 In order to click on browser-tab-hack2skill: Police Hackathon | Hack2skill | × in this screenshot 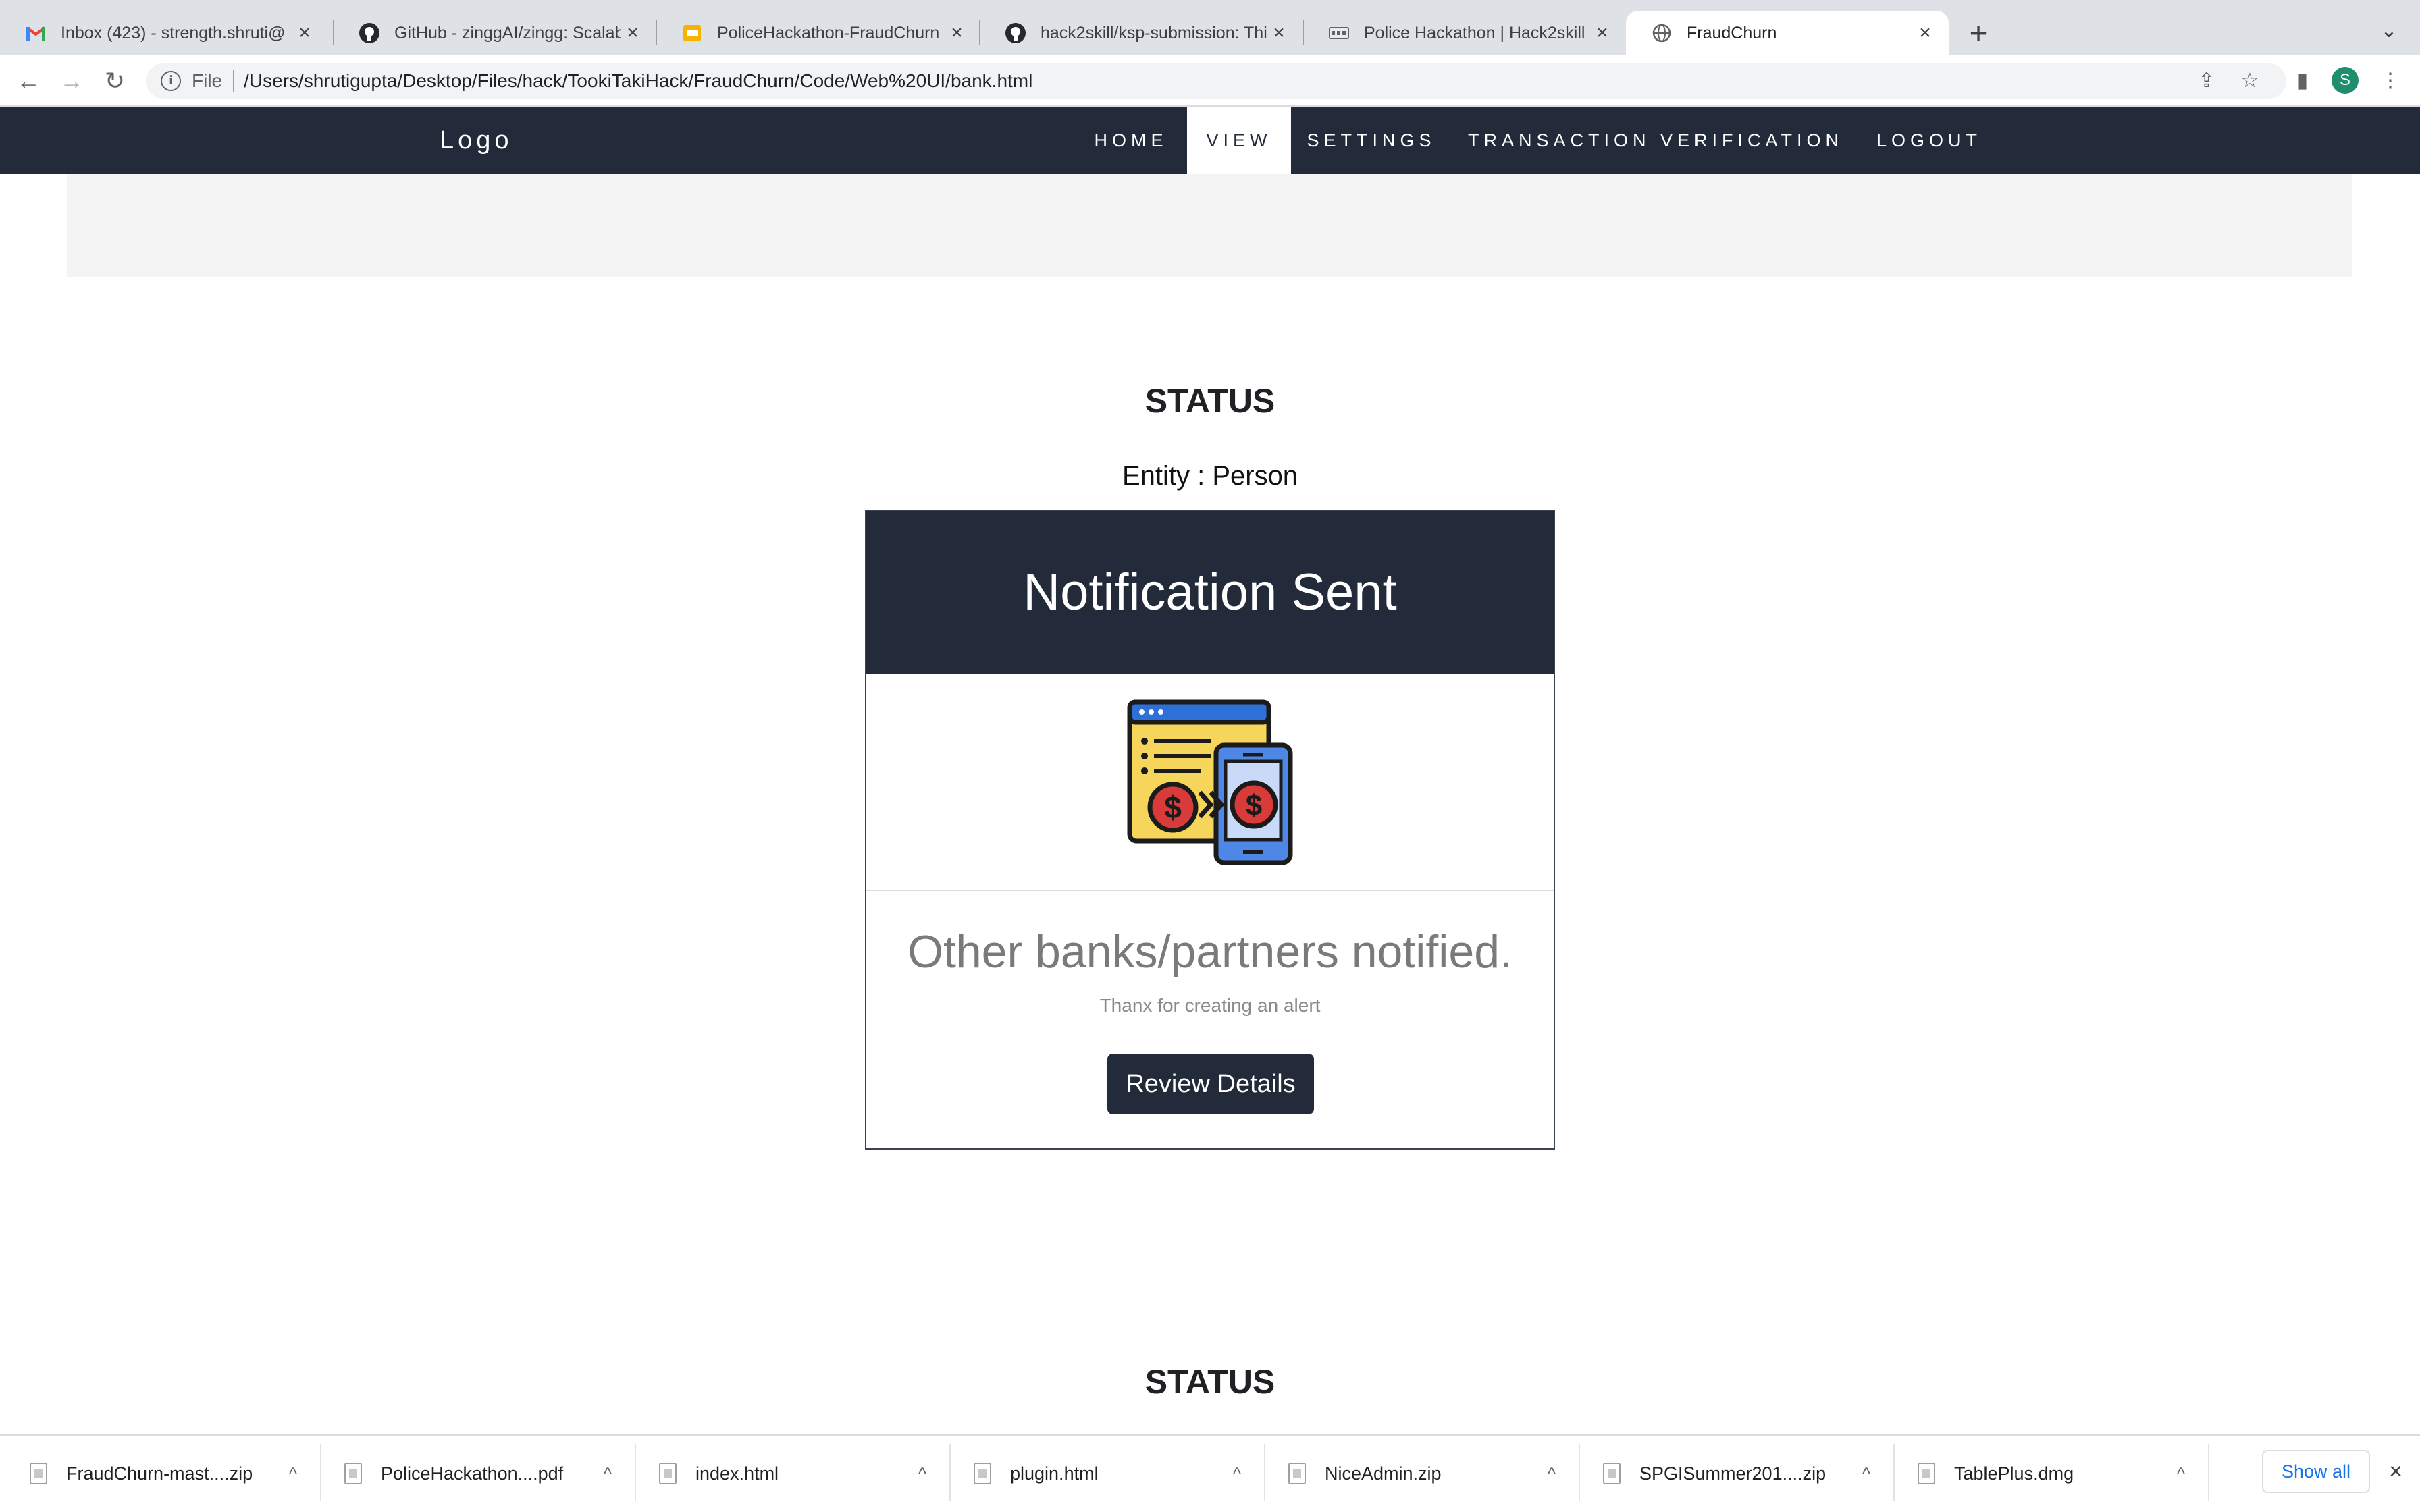, I will do `click(1464, 33)`.